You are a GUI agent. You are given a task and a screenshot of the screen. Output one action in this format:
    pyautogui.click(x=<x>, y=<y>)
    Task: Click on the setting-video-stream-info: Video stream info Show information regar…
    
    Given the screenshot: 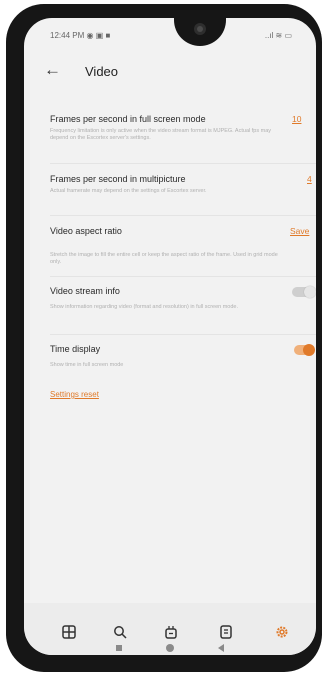 What is the action you would take?
    pyautogui.click(x=183, y=306)
    